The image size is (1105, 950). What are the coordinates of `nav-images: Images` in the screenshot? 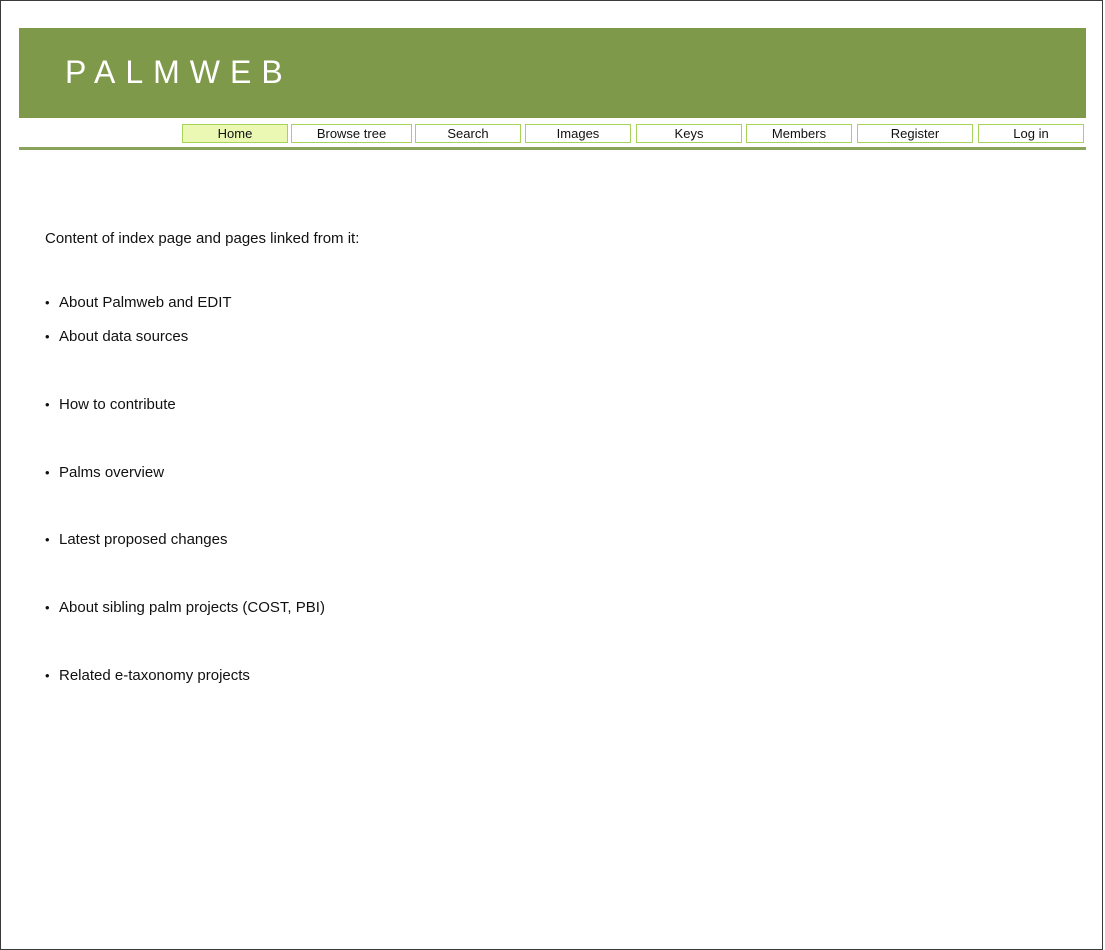 It's located at (578, 133).